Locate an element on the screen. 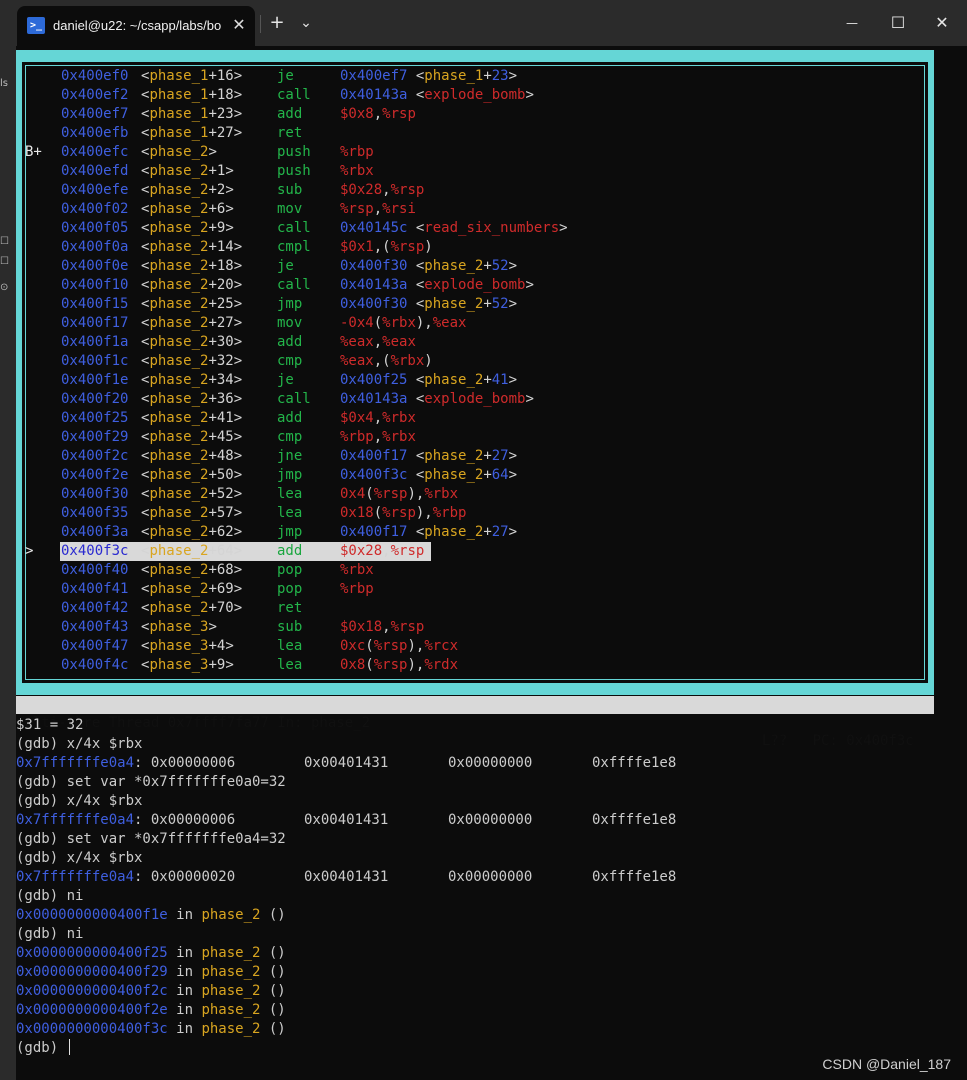  operands: $0x1,(%rsp) is located at coordinates (386, 247).